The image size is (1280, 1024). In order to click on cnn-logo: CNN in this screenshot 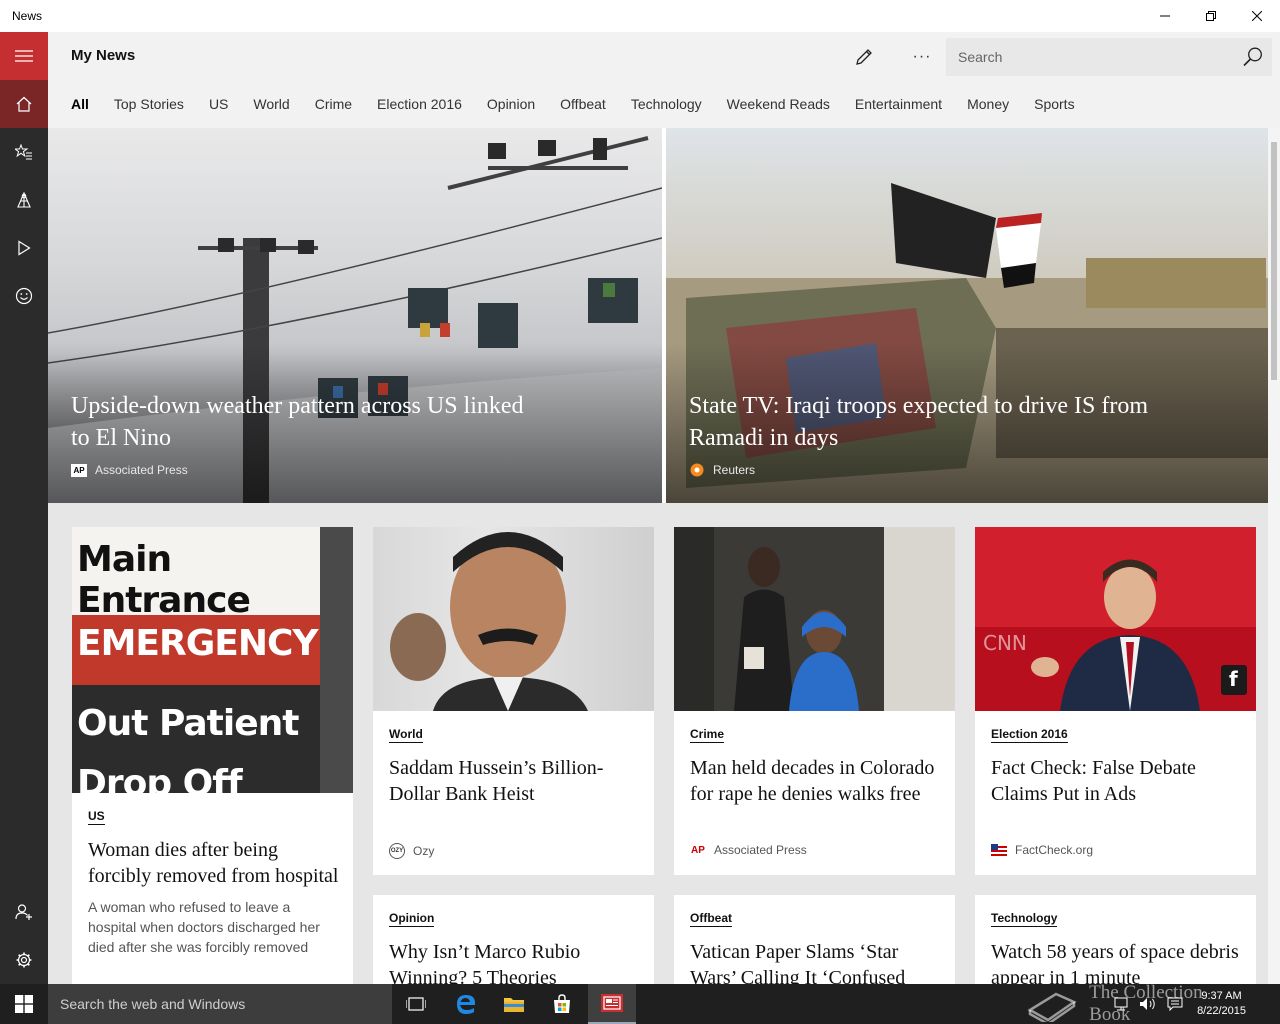, I will do `click(1005, 643)`.